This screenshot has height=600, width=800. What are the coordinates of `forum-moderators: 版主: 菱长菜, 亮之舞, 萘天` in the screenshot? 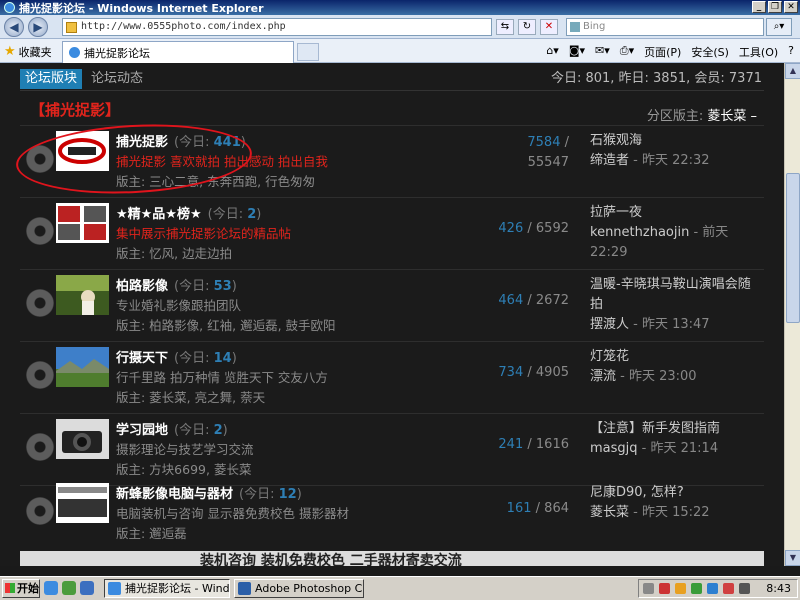 It's located at (190, 396).